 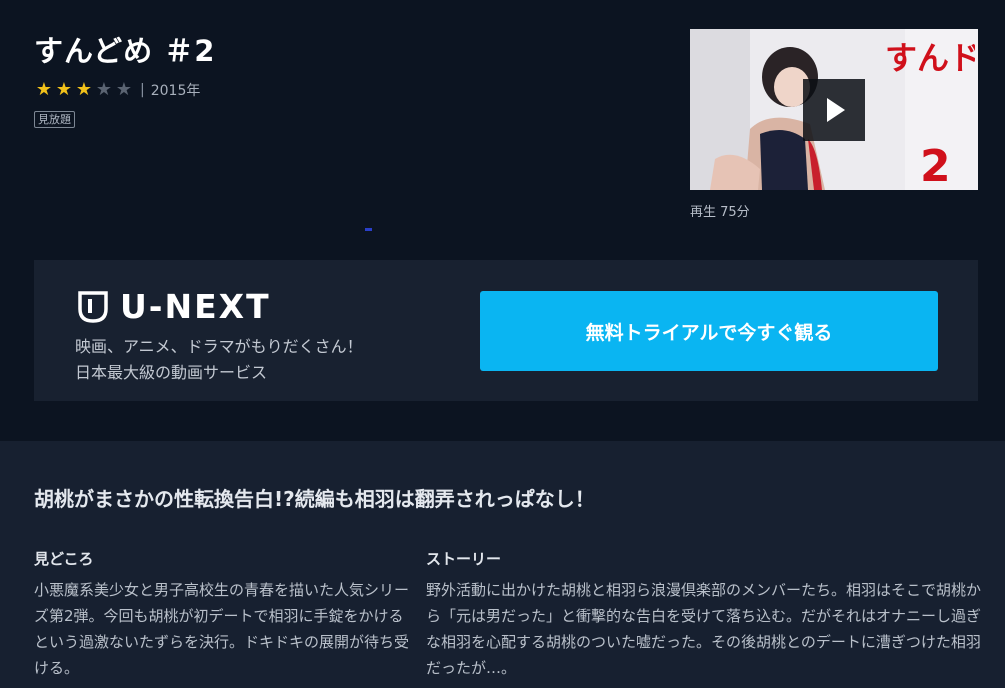 I want to click on page-title: すんどめ ＃2, so click(x=125, y=51).